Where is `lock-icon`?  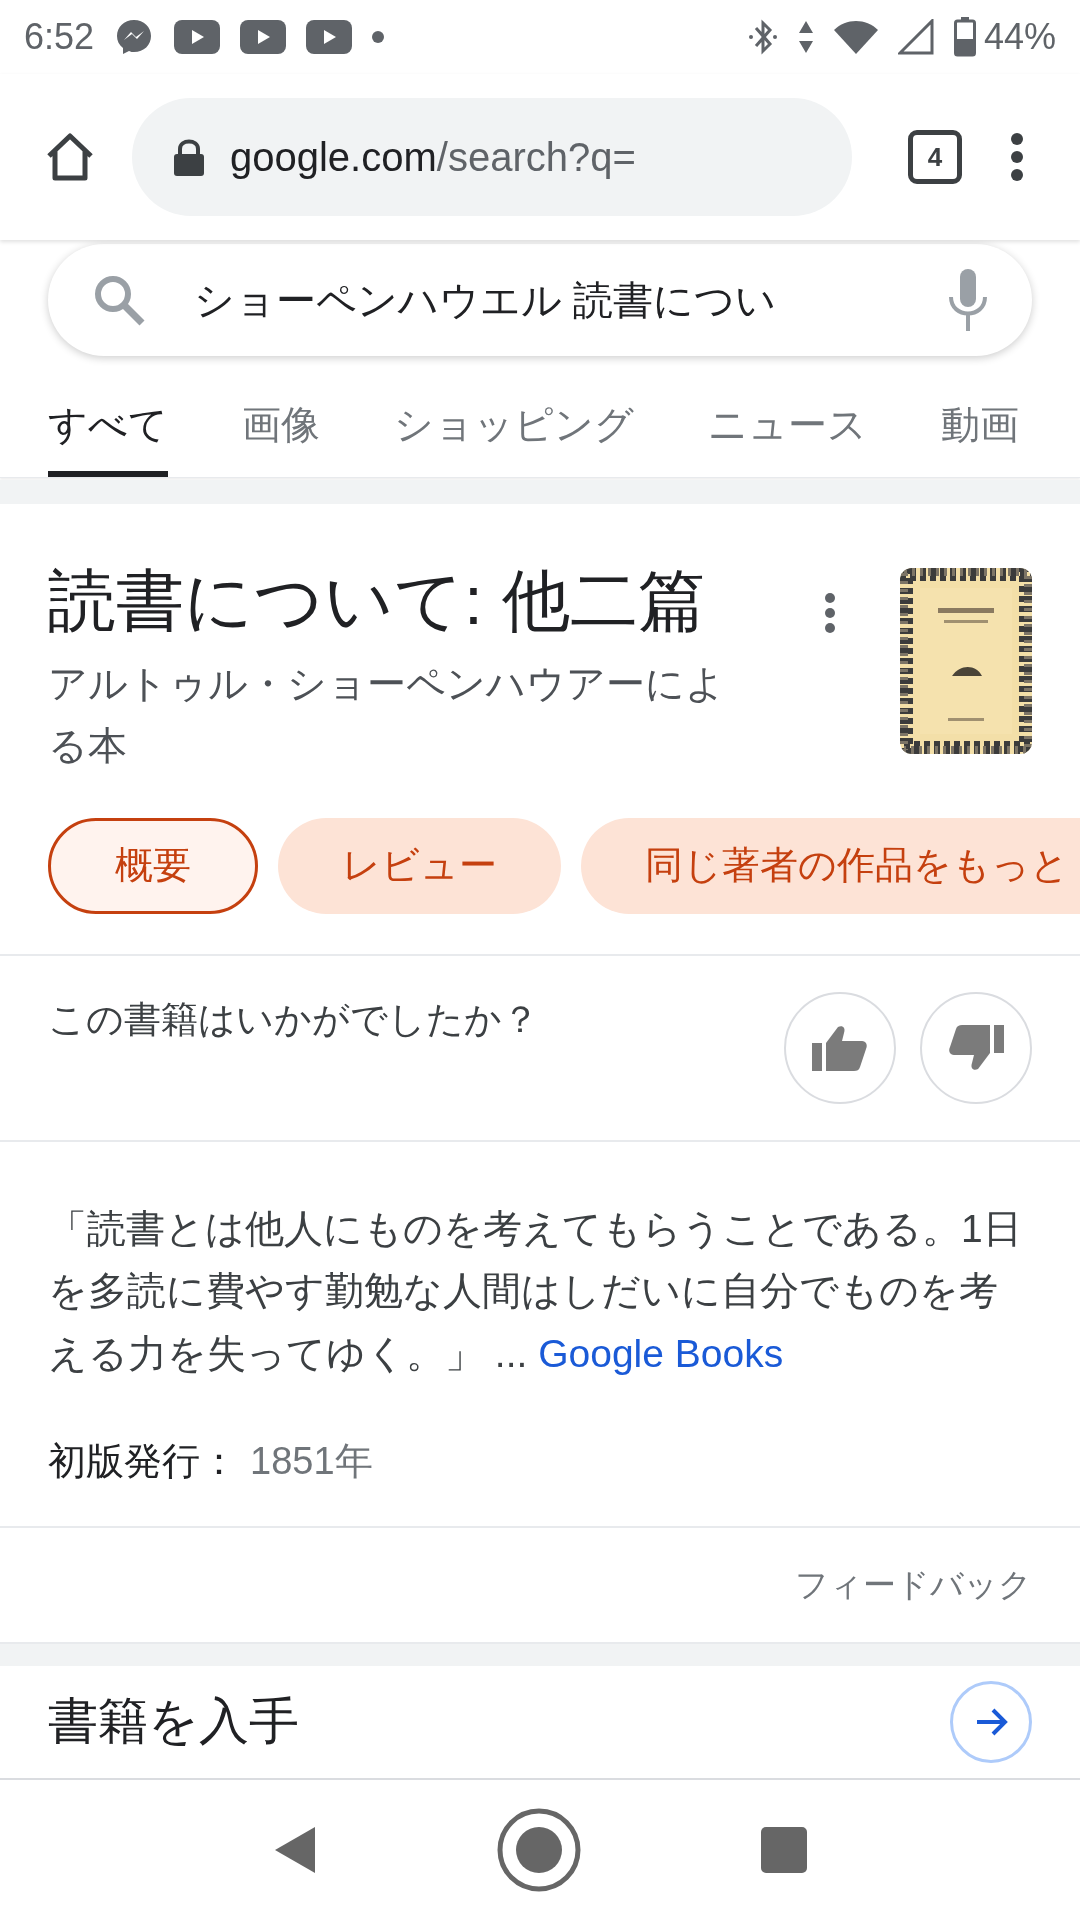 lock-icon is located at coordinates (189, 157).